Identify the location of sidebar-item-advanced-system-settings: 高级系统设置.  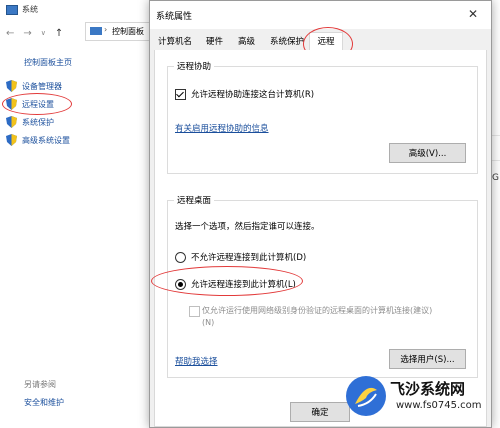
(38, 140).